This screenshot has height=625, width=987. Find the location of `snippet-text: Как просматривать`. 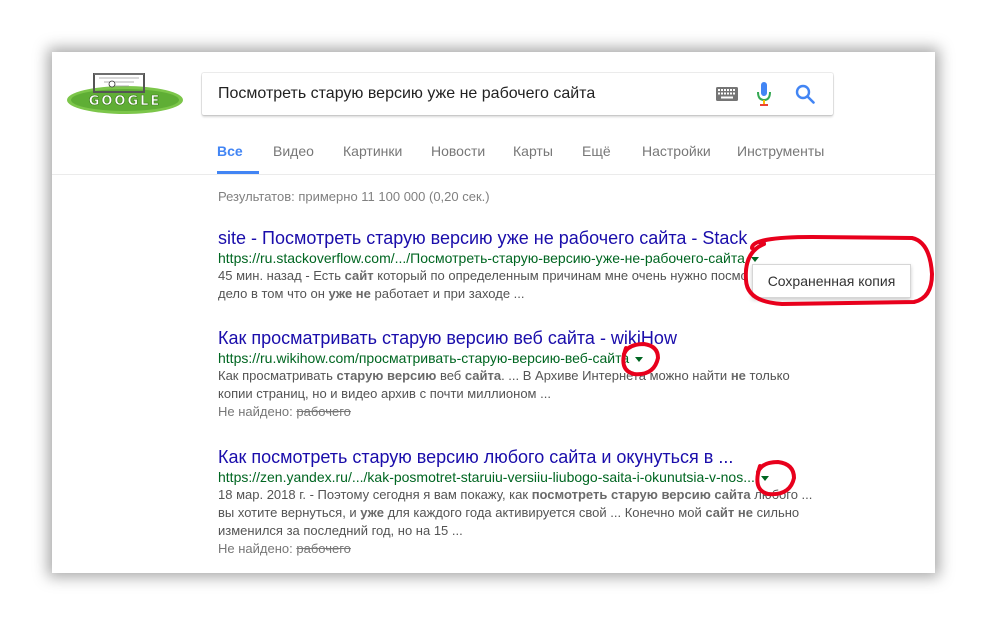

snippet-text: Как просматривать is located at coordinates (277, 375).